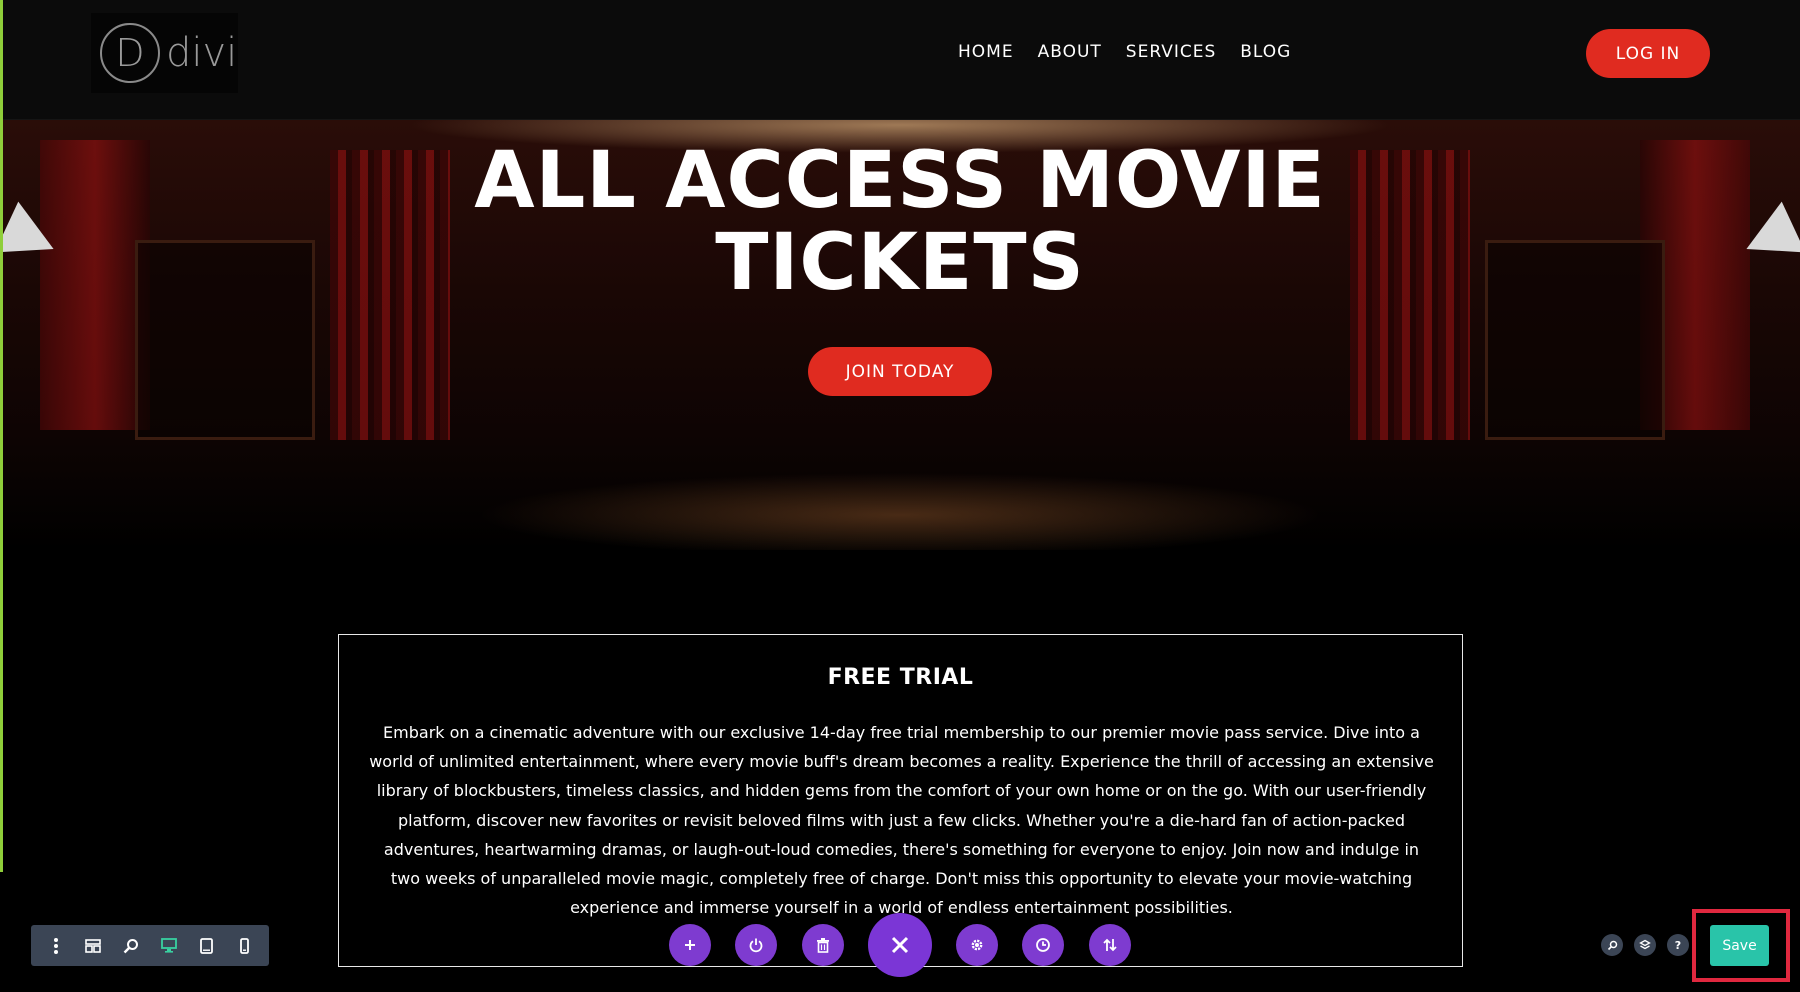 The image size is (1800, 992). What do you see at coordinates (1265, 52) in the screenshot?
I see `nav-blog: BLOG` at bounding box center [1265, 52].